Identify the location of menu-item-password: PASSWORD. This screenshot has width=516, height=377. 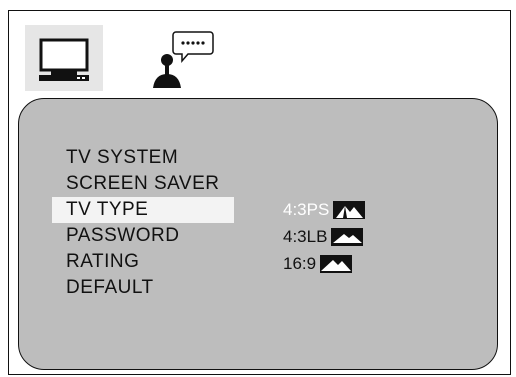
(122, 236).